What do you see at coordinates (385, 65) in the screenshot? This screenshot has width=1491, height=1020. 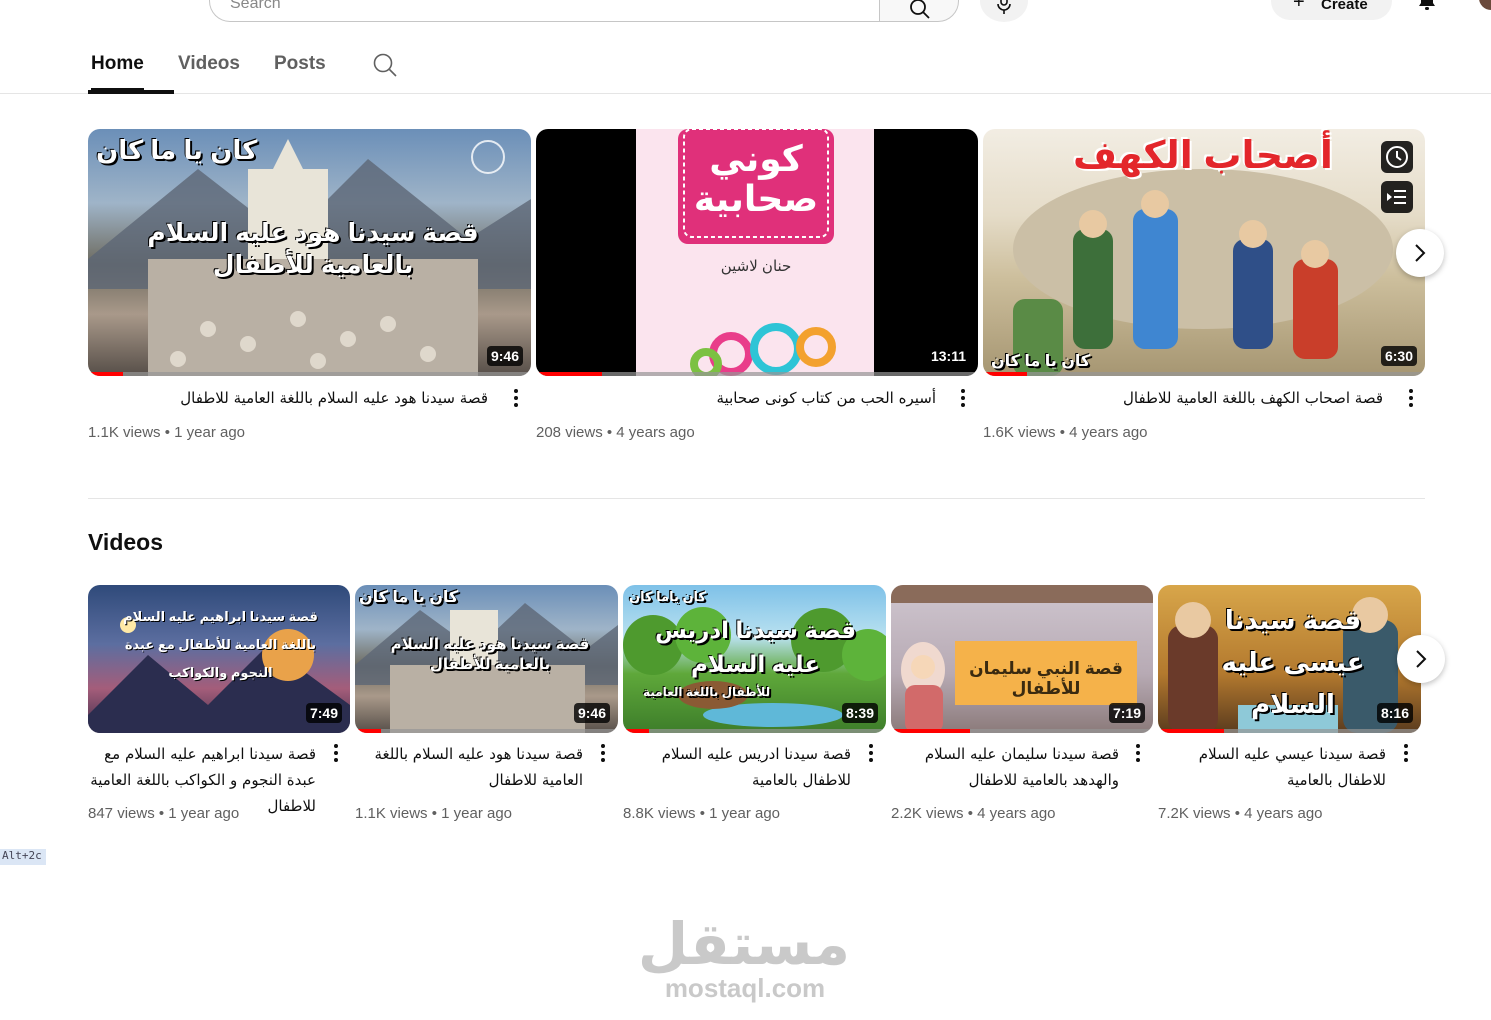 I see `channel-search-icon` at bounding box center [385, 65].